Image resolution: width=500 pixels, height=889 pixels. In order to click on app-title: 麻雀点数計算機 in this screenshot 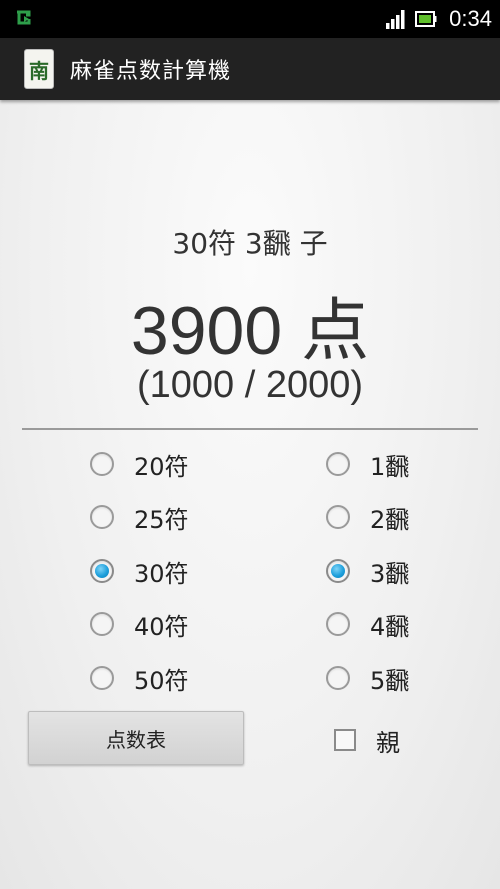, I will do `click(151, 71)`.